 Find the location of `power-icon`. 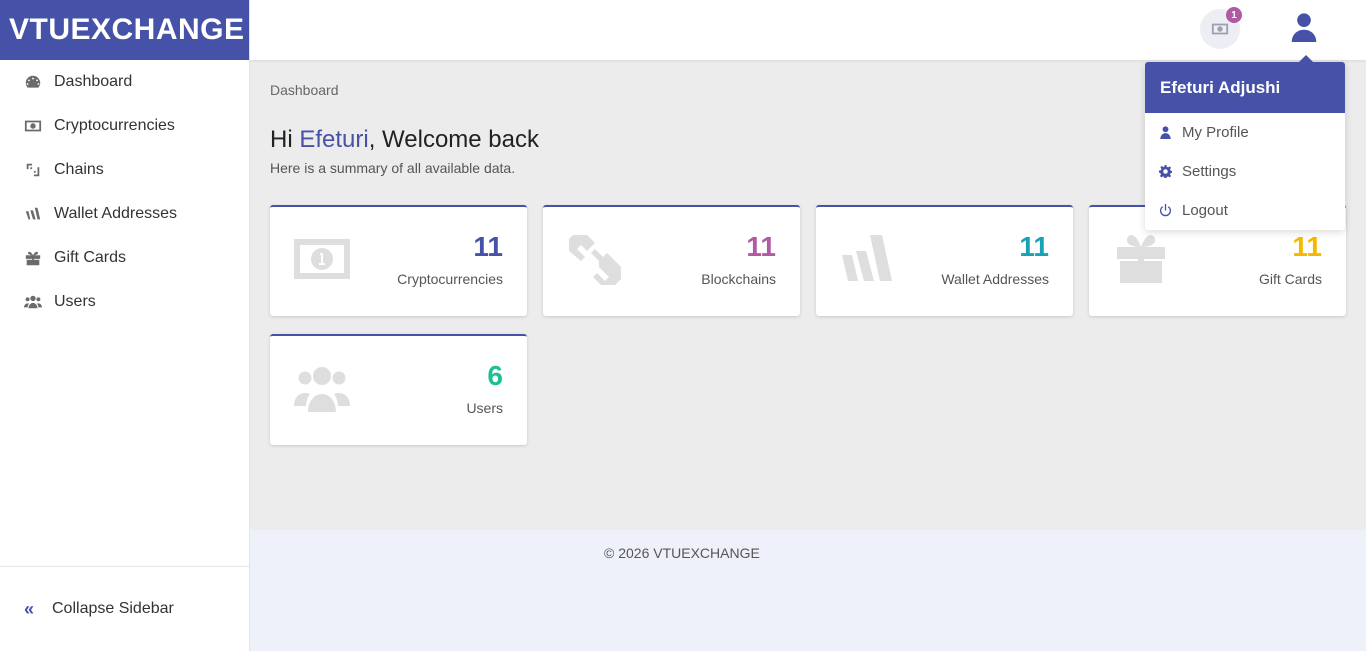

power-icon is located at coordinates (1165, 211).